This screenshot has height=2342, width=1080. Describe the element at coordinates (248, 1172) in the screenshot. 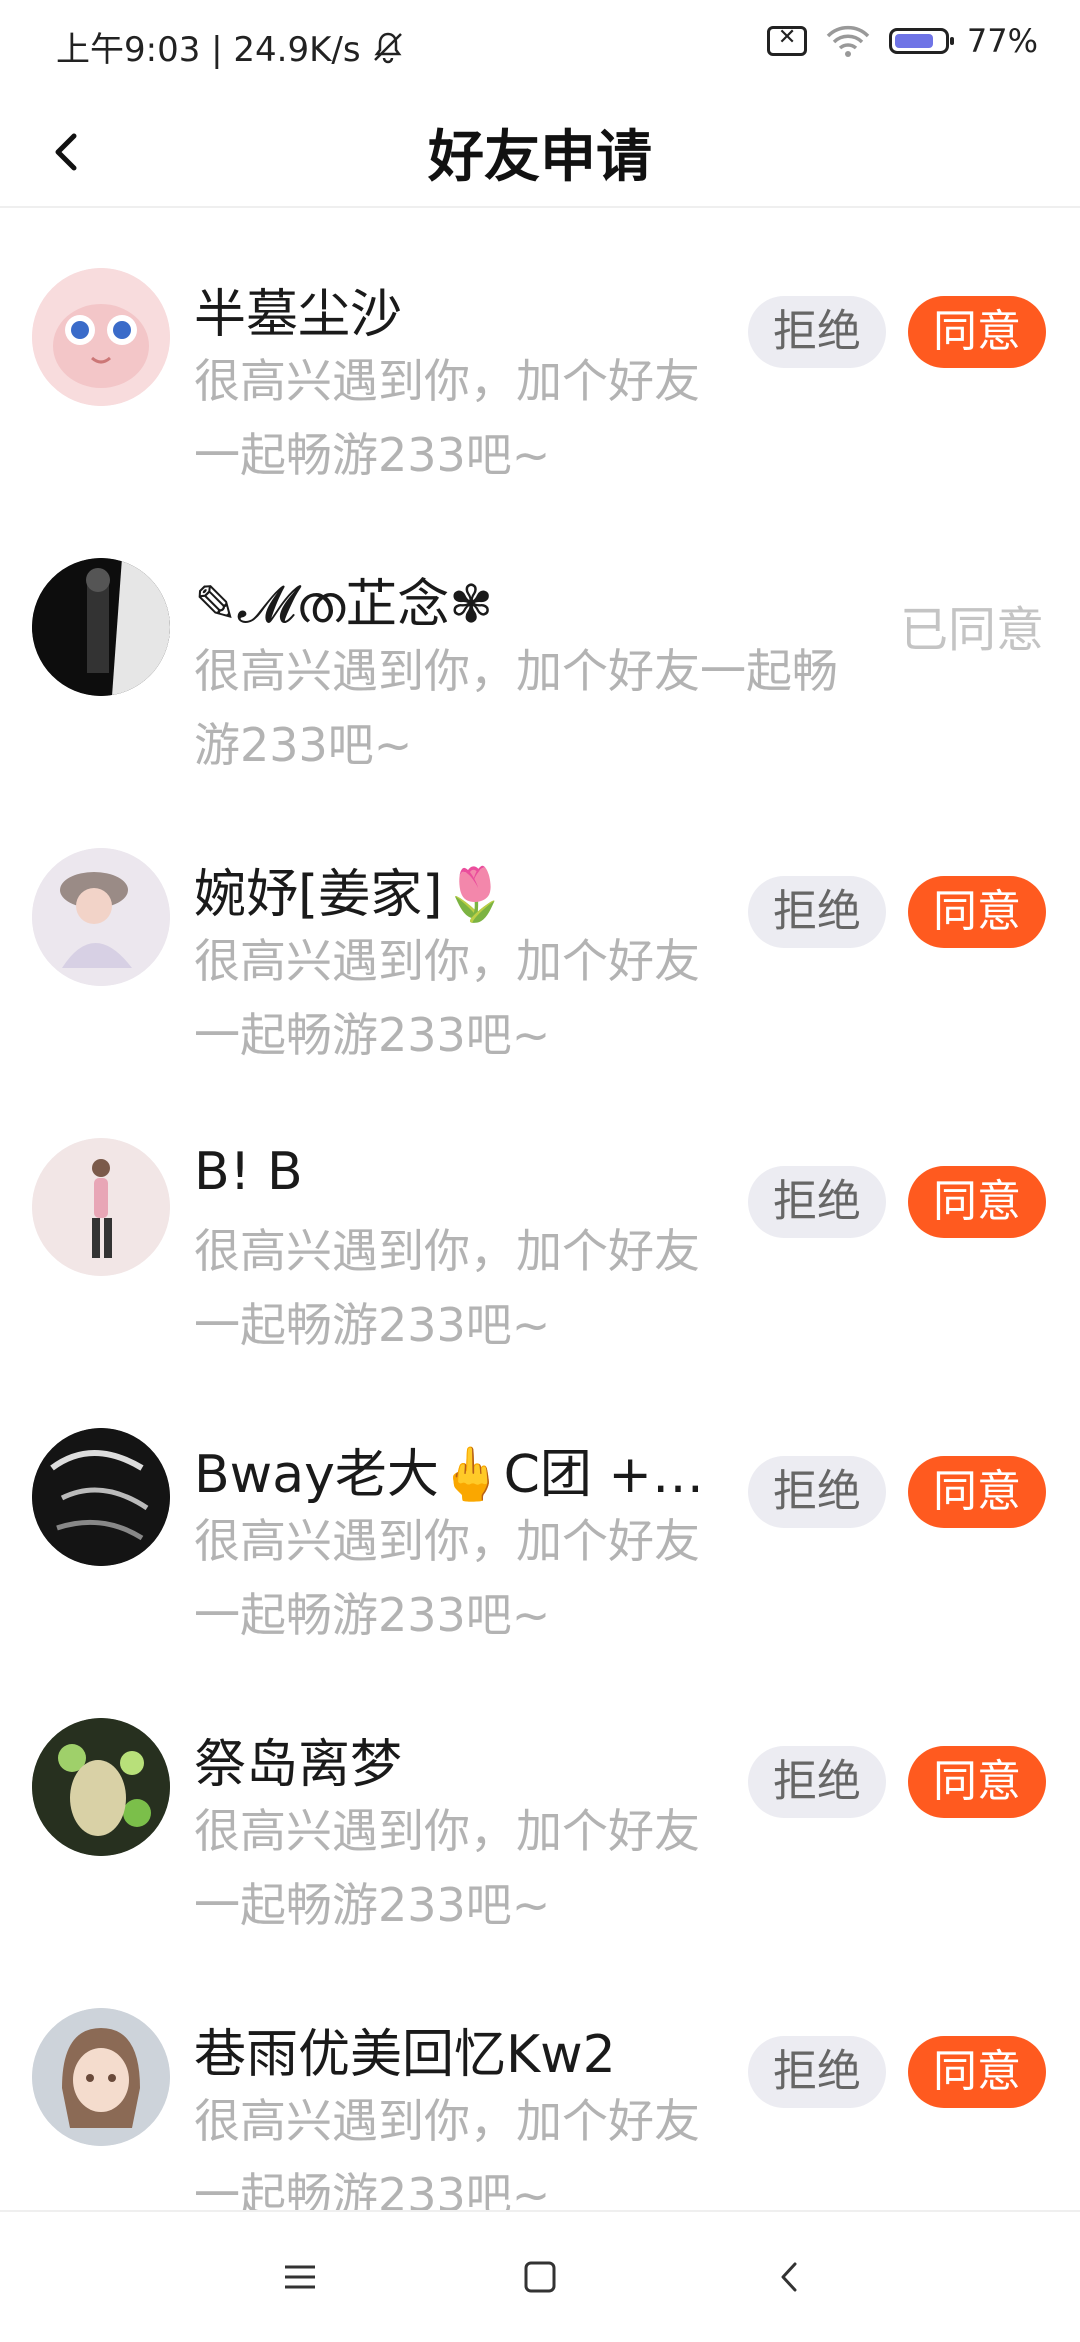

I see `requester-name: B! B` at that location.